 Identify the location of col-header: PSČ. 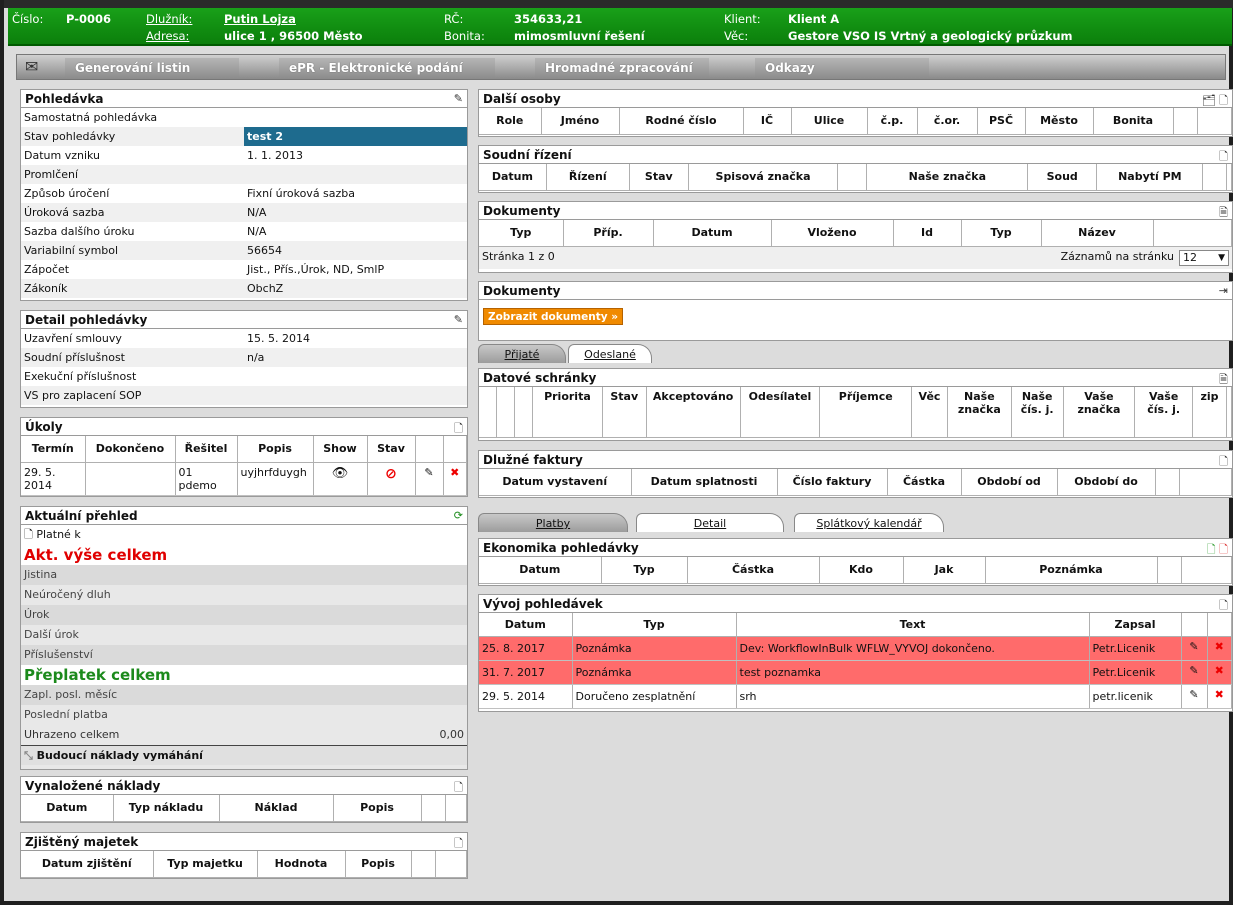
(1001, 121).